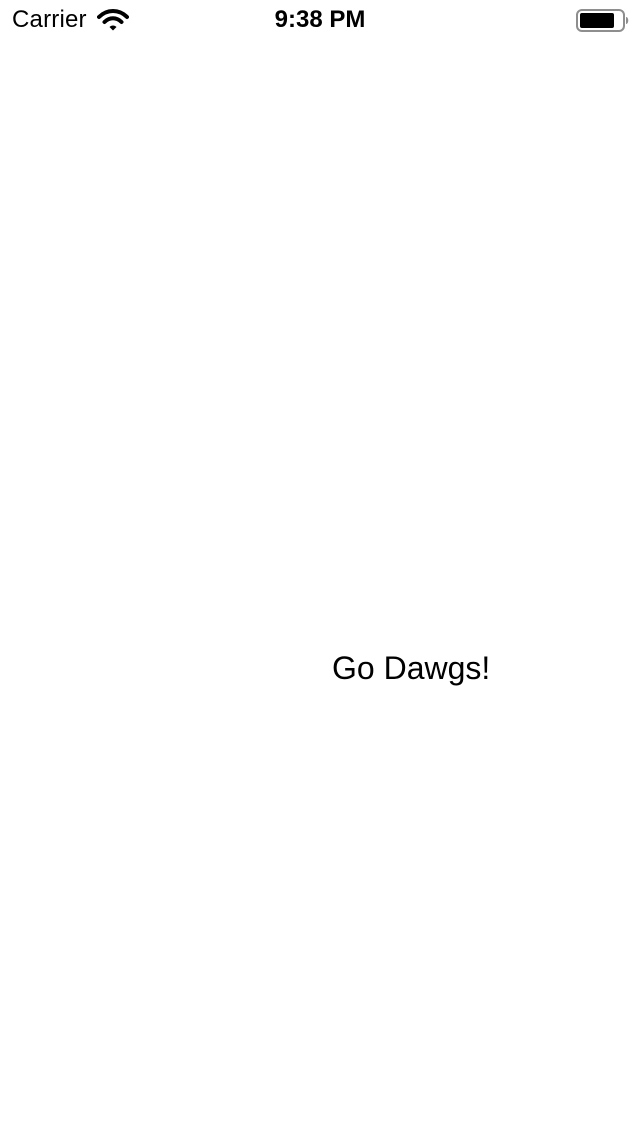  What do you see at coordinates (411, 668) in the screenshot?
I see `go-dawgs-message: Go Dawgs!` at bounding box center [411, 668].